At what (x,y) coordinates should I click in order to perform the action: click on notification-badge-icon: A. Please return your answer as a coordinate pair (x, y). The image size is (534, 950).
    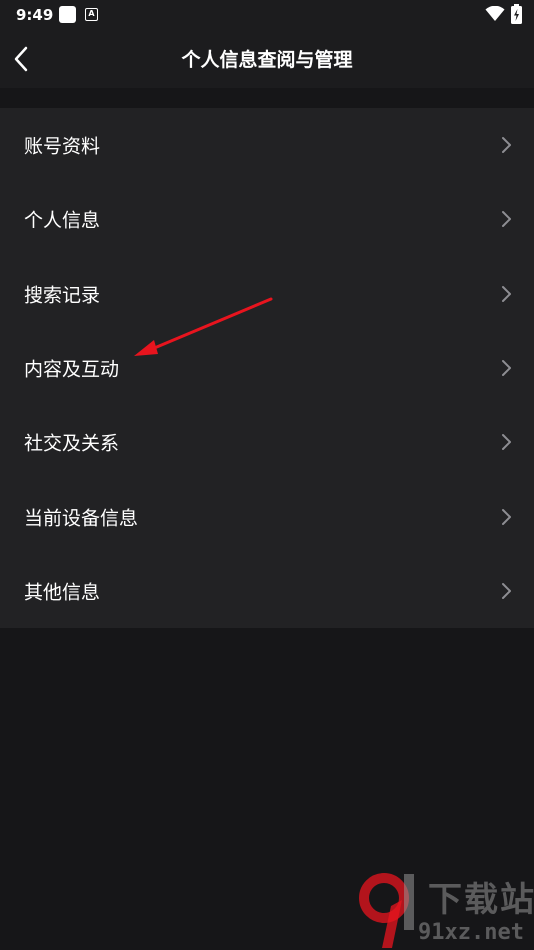
    Looking at the image, I should click on (91, 14).